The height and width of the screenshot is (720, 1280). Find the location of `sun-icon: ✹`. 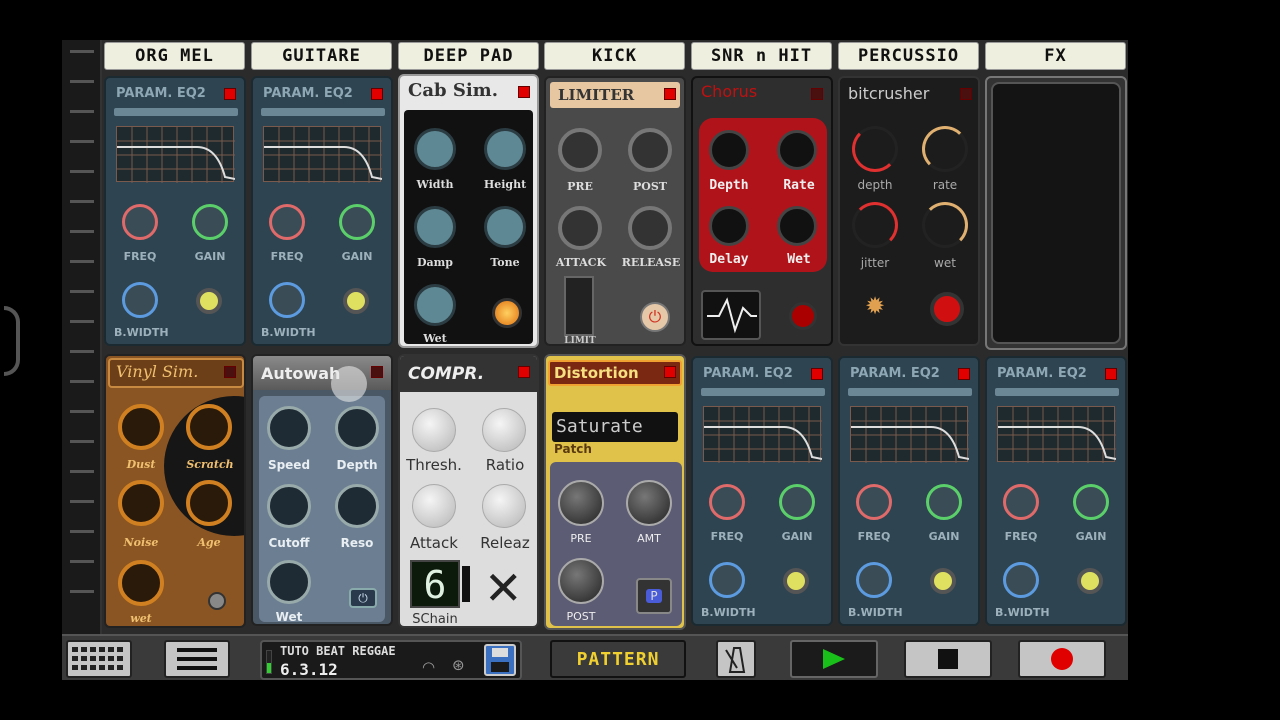

sun-icon: ✹ is located at coordinates (875, 309).